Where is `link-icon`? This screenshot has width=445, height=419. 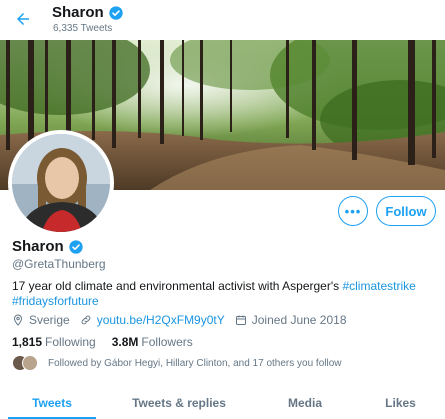
link-icon is located at coordinates (86, 320).